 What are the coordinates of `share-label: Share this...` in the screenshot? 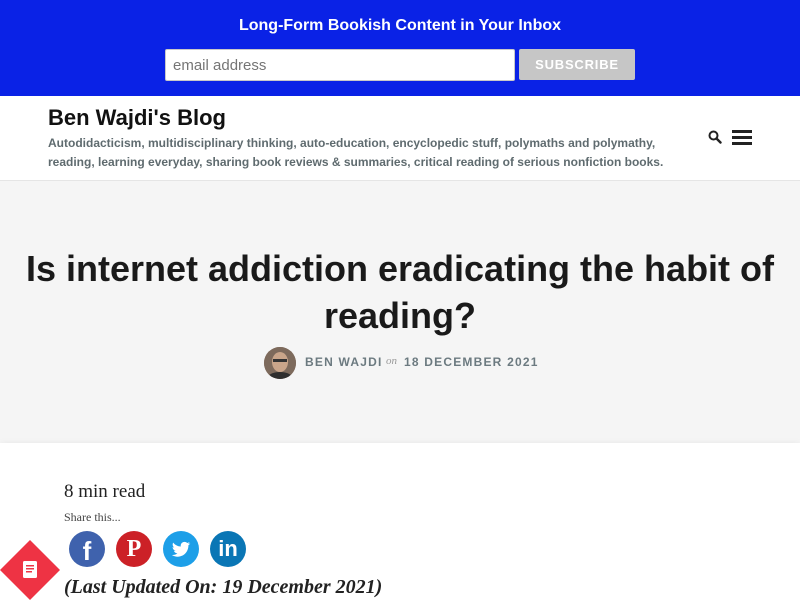 It's located at (92, 517).